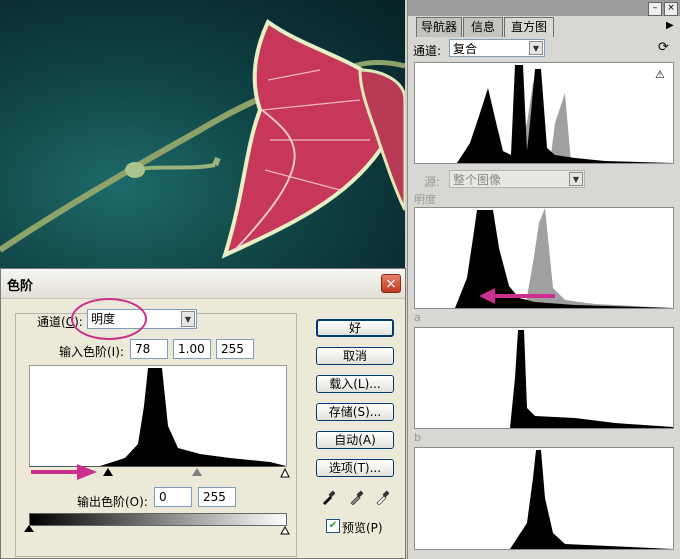  Describe the element at coordinates (465, 49) in the screenshot. I see `channel-value: 复合` at that location.